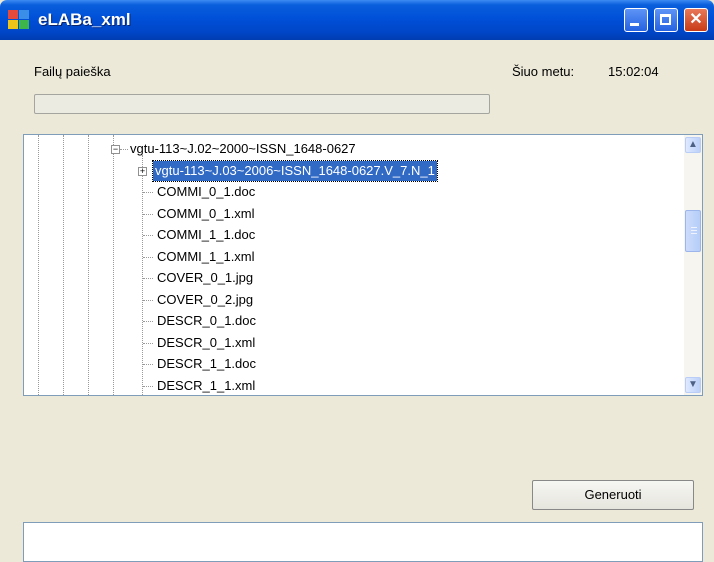  I want to click on search-label: Failų paieška, so click(72, 71).